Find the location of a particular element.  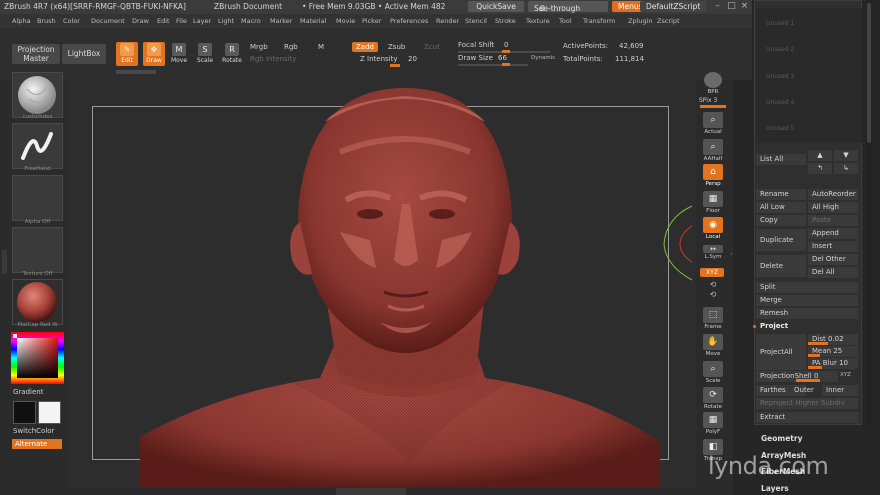

arrow-up-icon: ▲ is located at coordinates (820, 155).